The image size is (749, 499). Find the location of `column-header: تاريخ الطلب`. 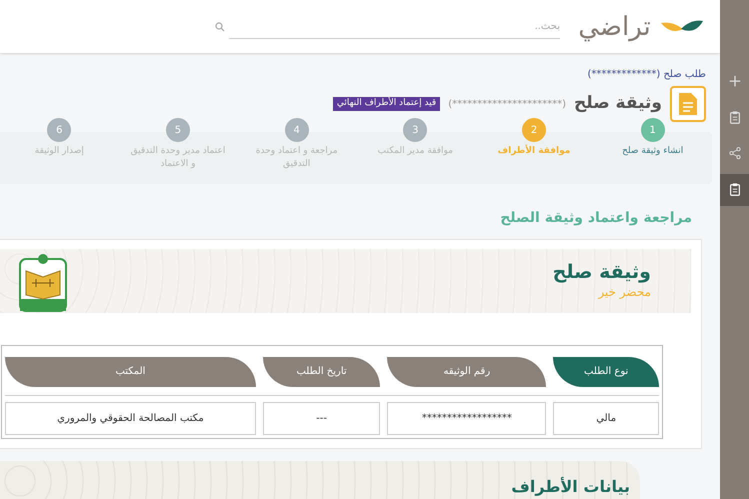

column-header: تاريخ الطلب is located at coordinates (321, 371).